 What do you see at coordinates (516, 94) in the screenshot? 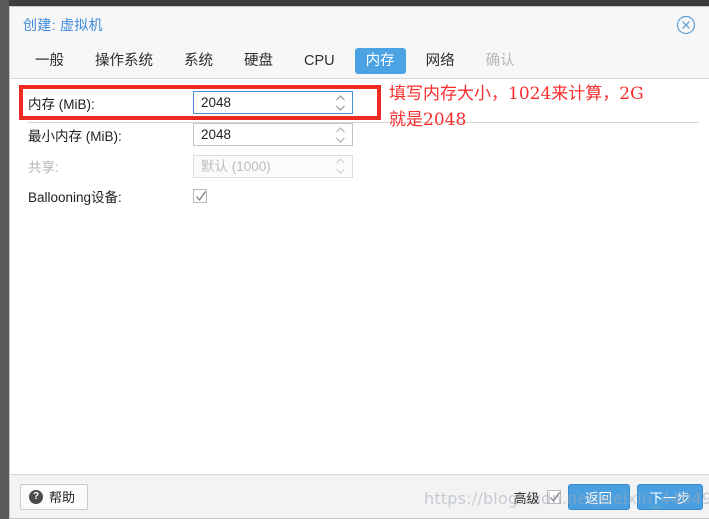
I see `annotation-line-1: 填写内存大小，1024来计算，2G` at bounding box center [516, 94].